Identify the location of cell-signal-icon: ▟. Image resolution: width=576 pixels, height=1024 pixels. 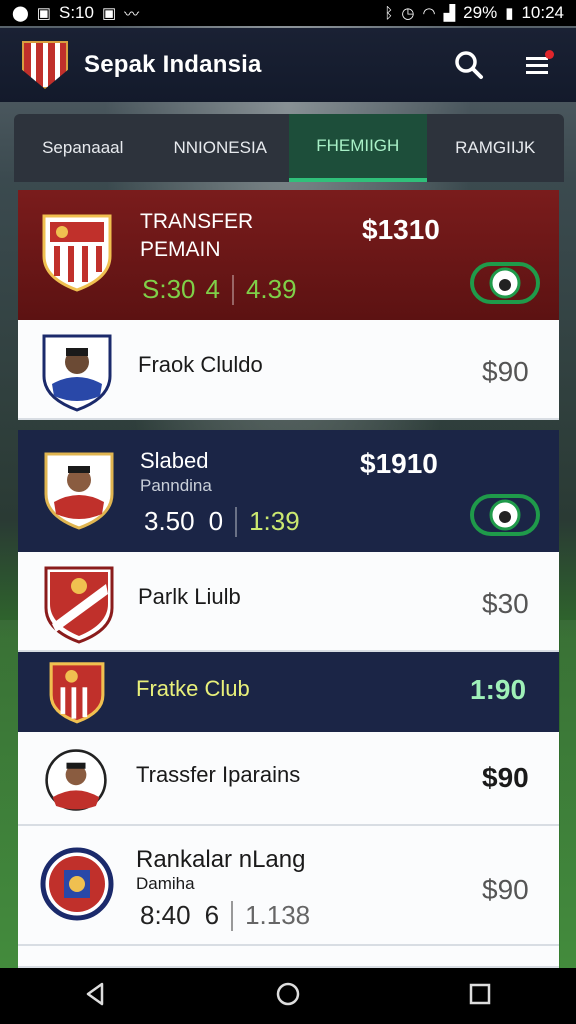
(449, 13).